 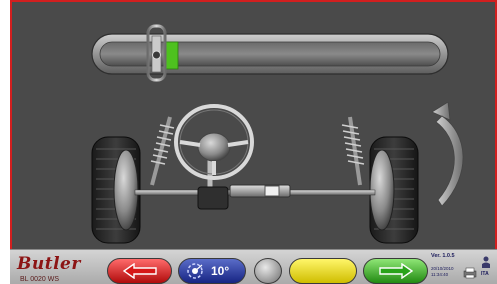 What do you see at coordinates (116, 190) in the screenshot?
I see `left-wheel` at bounding box center [116, 190].